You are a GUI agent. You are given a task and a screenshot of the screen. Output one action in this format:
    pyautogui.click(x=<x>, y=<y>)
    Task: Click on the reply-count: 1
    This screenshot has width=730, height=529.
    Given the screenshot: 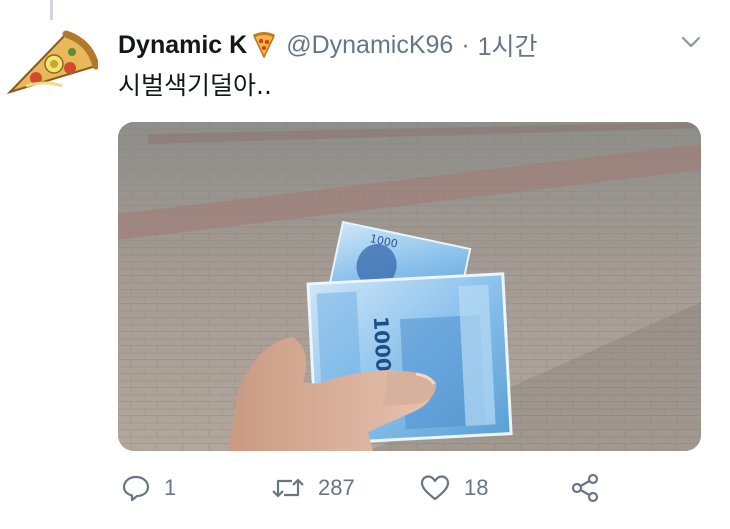 What is the action you would take?
    pyautogui.click(x=170, y=487)
    